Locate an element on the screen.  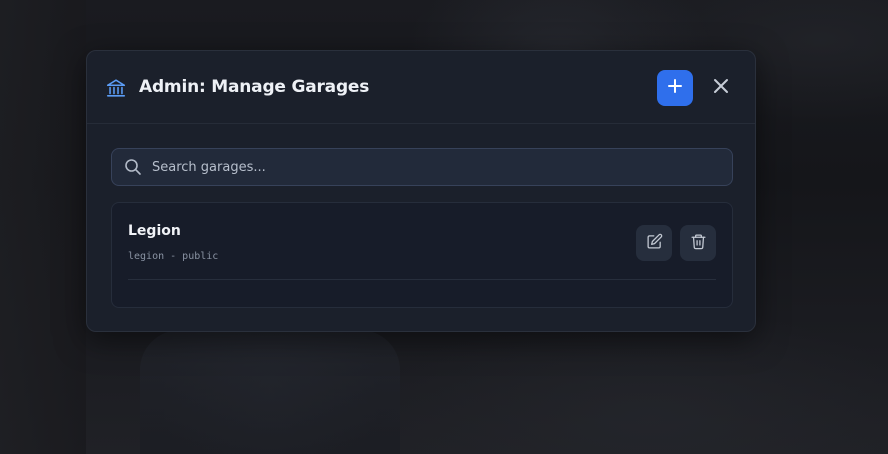
add-garage-button is located at coordinates (675, 88).